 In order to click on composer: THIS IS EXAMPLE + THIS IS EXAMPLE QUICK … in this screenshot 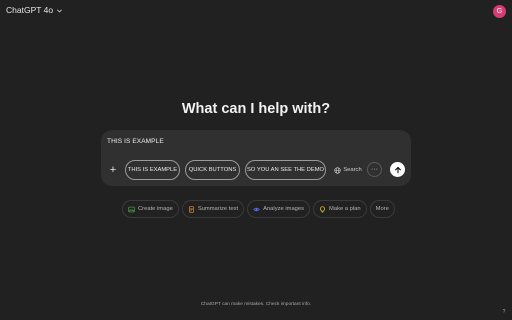, I will do `click(256, 158)`.